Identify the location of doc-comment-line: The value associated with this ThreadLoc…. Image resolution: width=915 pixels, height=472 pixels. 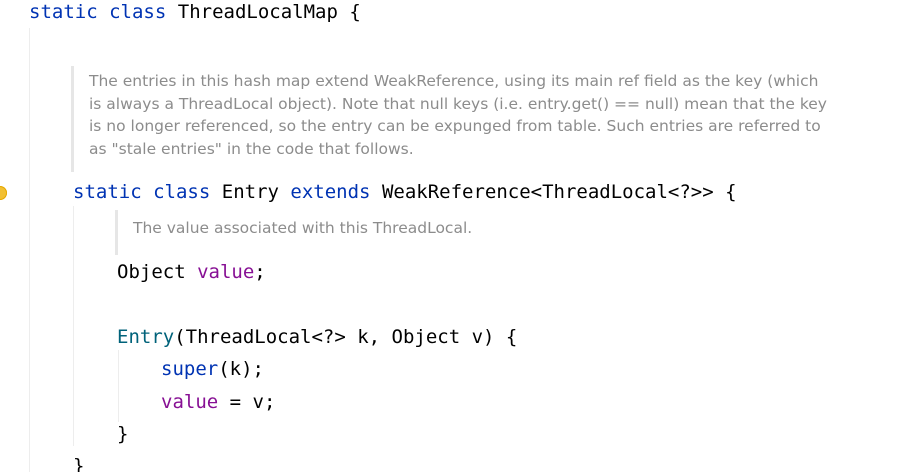
(303, 228).